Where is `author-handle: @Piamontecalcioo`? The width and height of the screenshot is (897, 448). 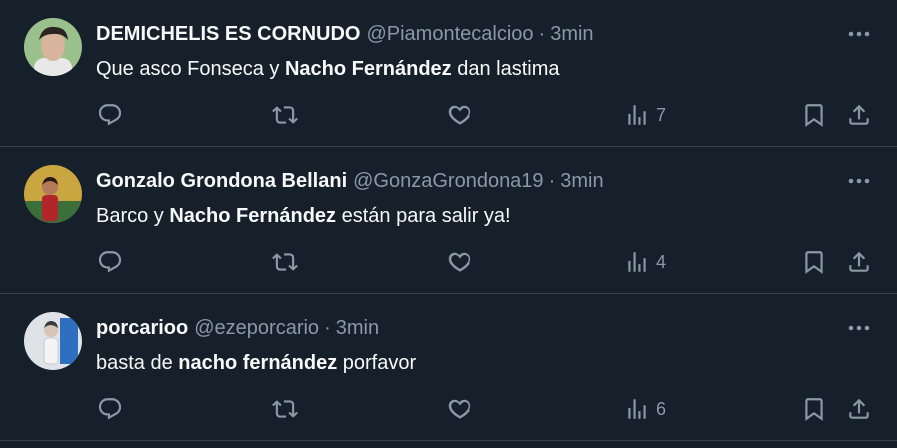
author-handle: @Piamontecalcioo is located at coordinates (449, 34).